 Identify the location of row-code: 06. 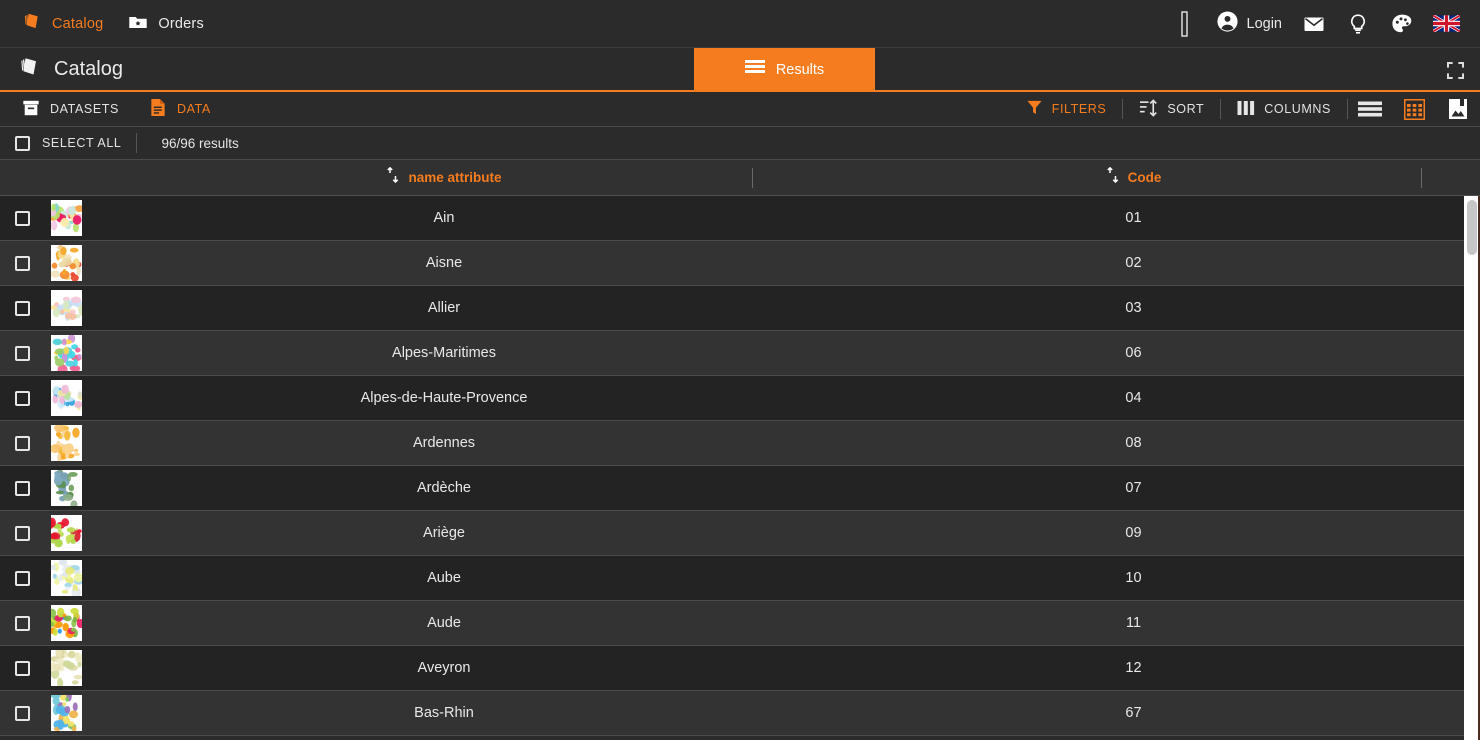
(1133, 353).